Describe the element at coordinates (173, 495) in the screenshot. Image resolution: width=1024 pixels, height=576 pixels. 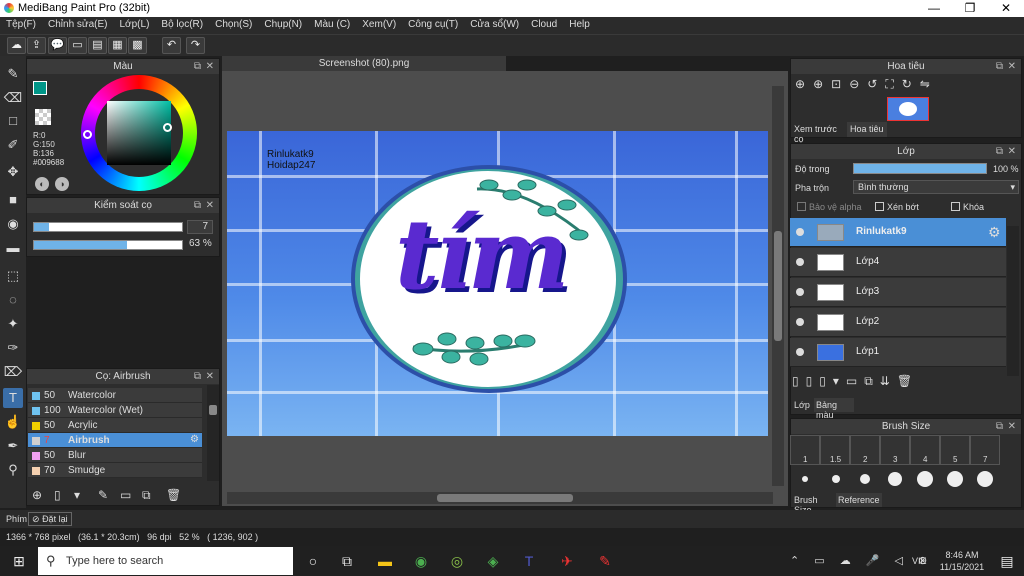
I see `trash-icon: 🗑` at that location.